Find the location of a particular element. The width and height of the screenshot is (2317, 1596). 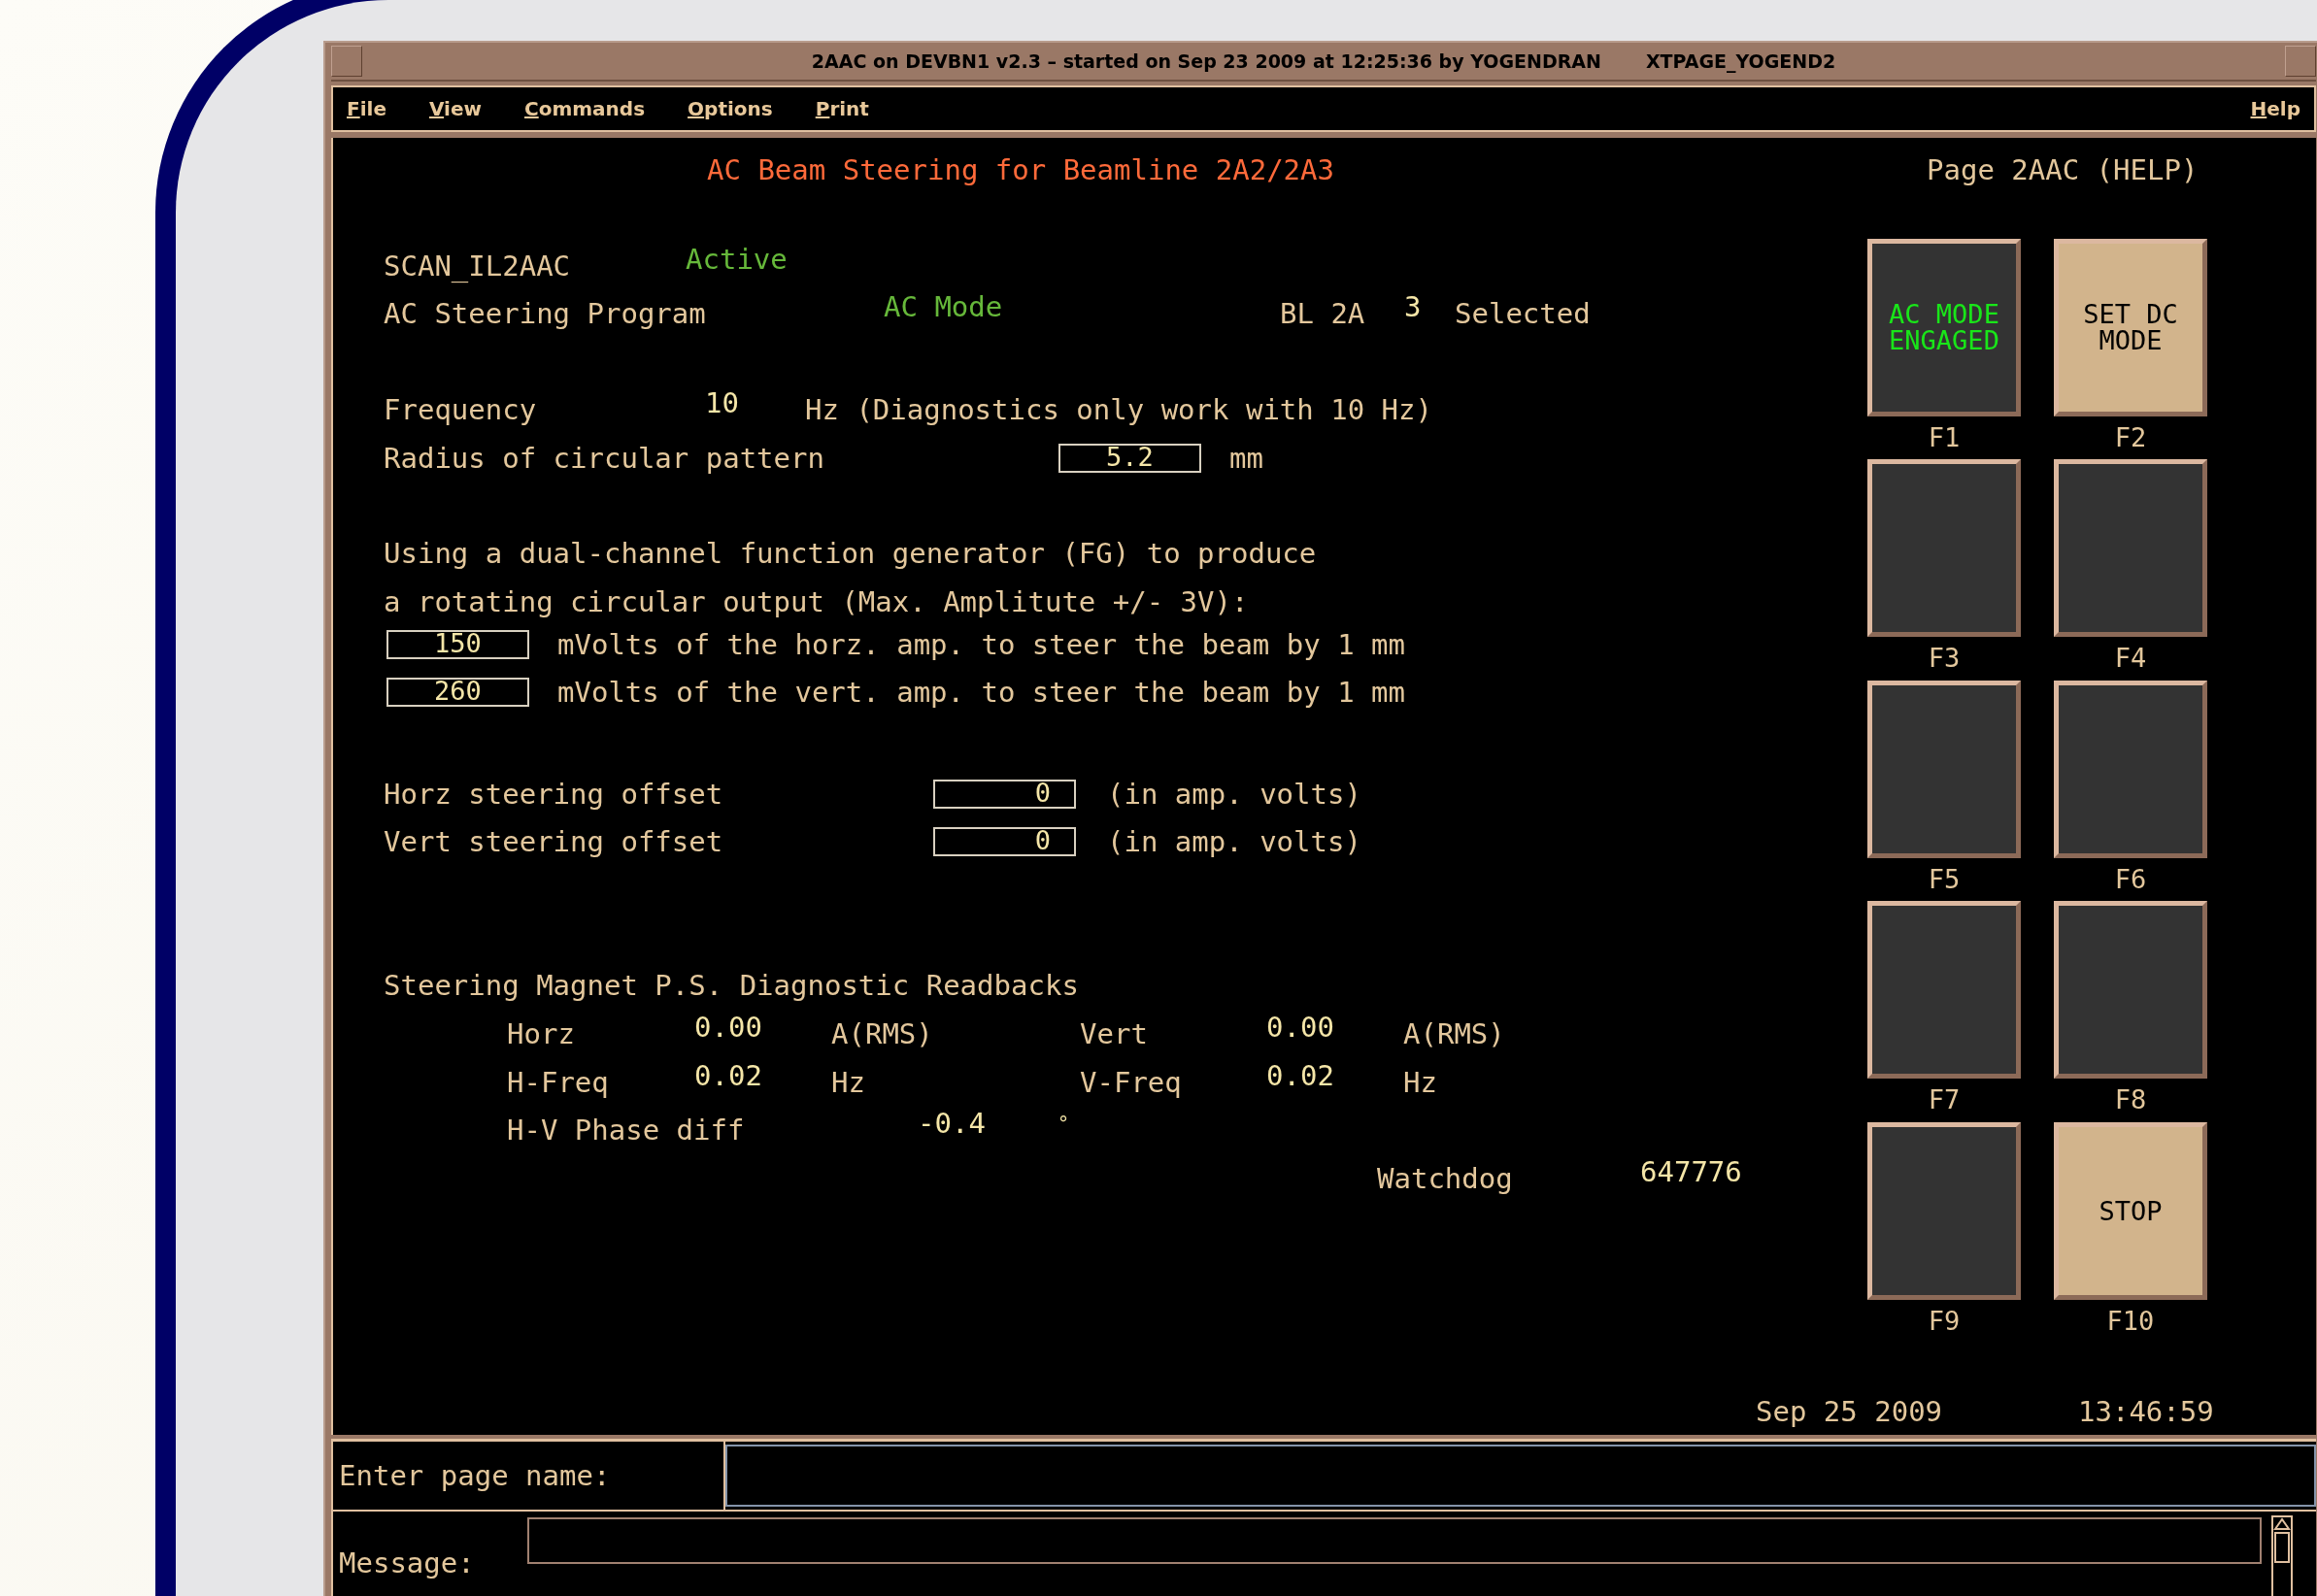

program-name: SCAN_IL2AAC is located at coordinates (478, 266).